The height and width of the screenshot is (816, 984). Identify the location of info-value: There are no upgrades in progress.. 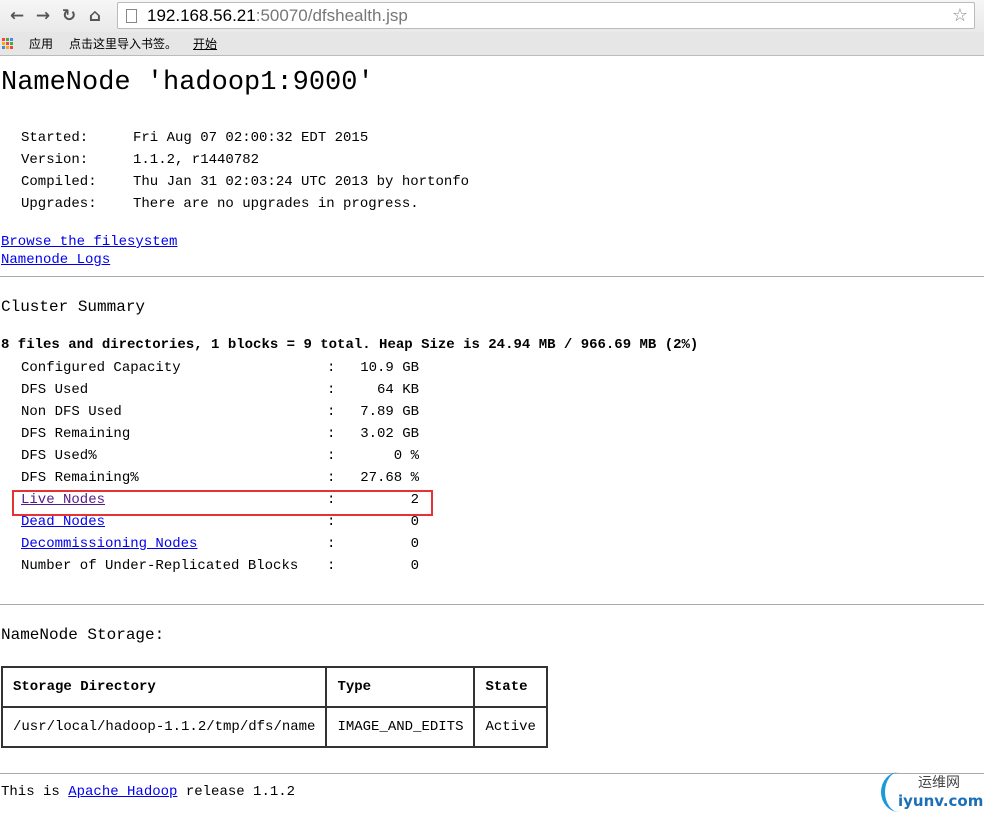
(276, 204).